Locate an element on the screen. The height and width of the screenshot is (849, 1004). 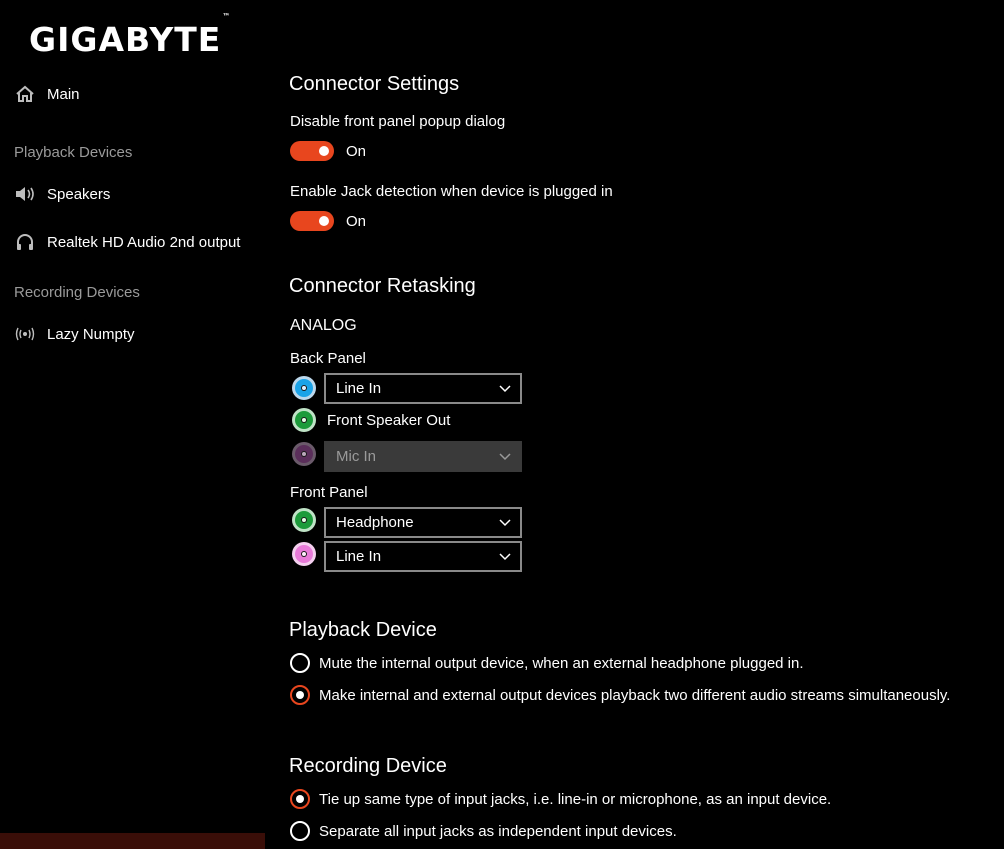
front-panel-label: Front Panel is located at coordinates (329, 492).